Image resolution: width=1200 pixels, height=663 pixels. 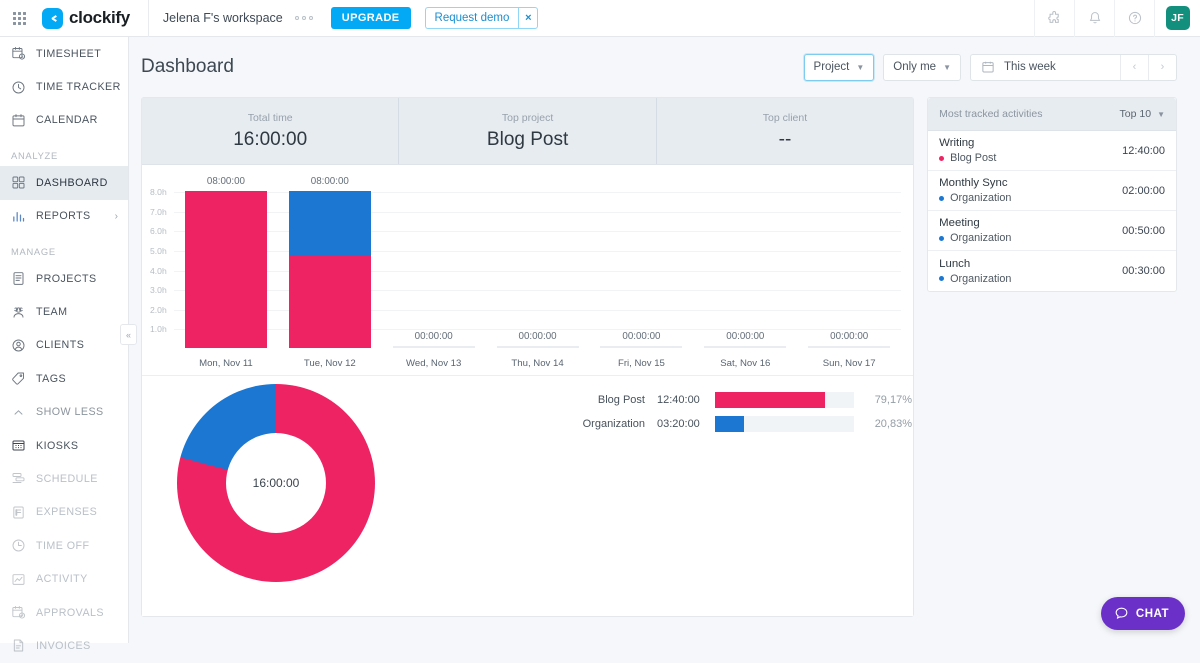 I want to click on summary-label: Total time, so click(x=270, y=118).